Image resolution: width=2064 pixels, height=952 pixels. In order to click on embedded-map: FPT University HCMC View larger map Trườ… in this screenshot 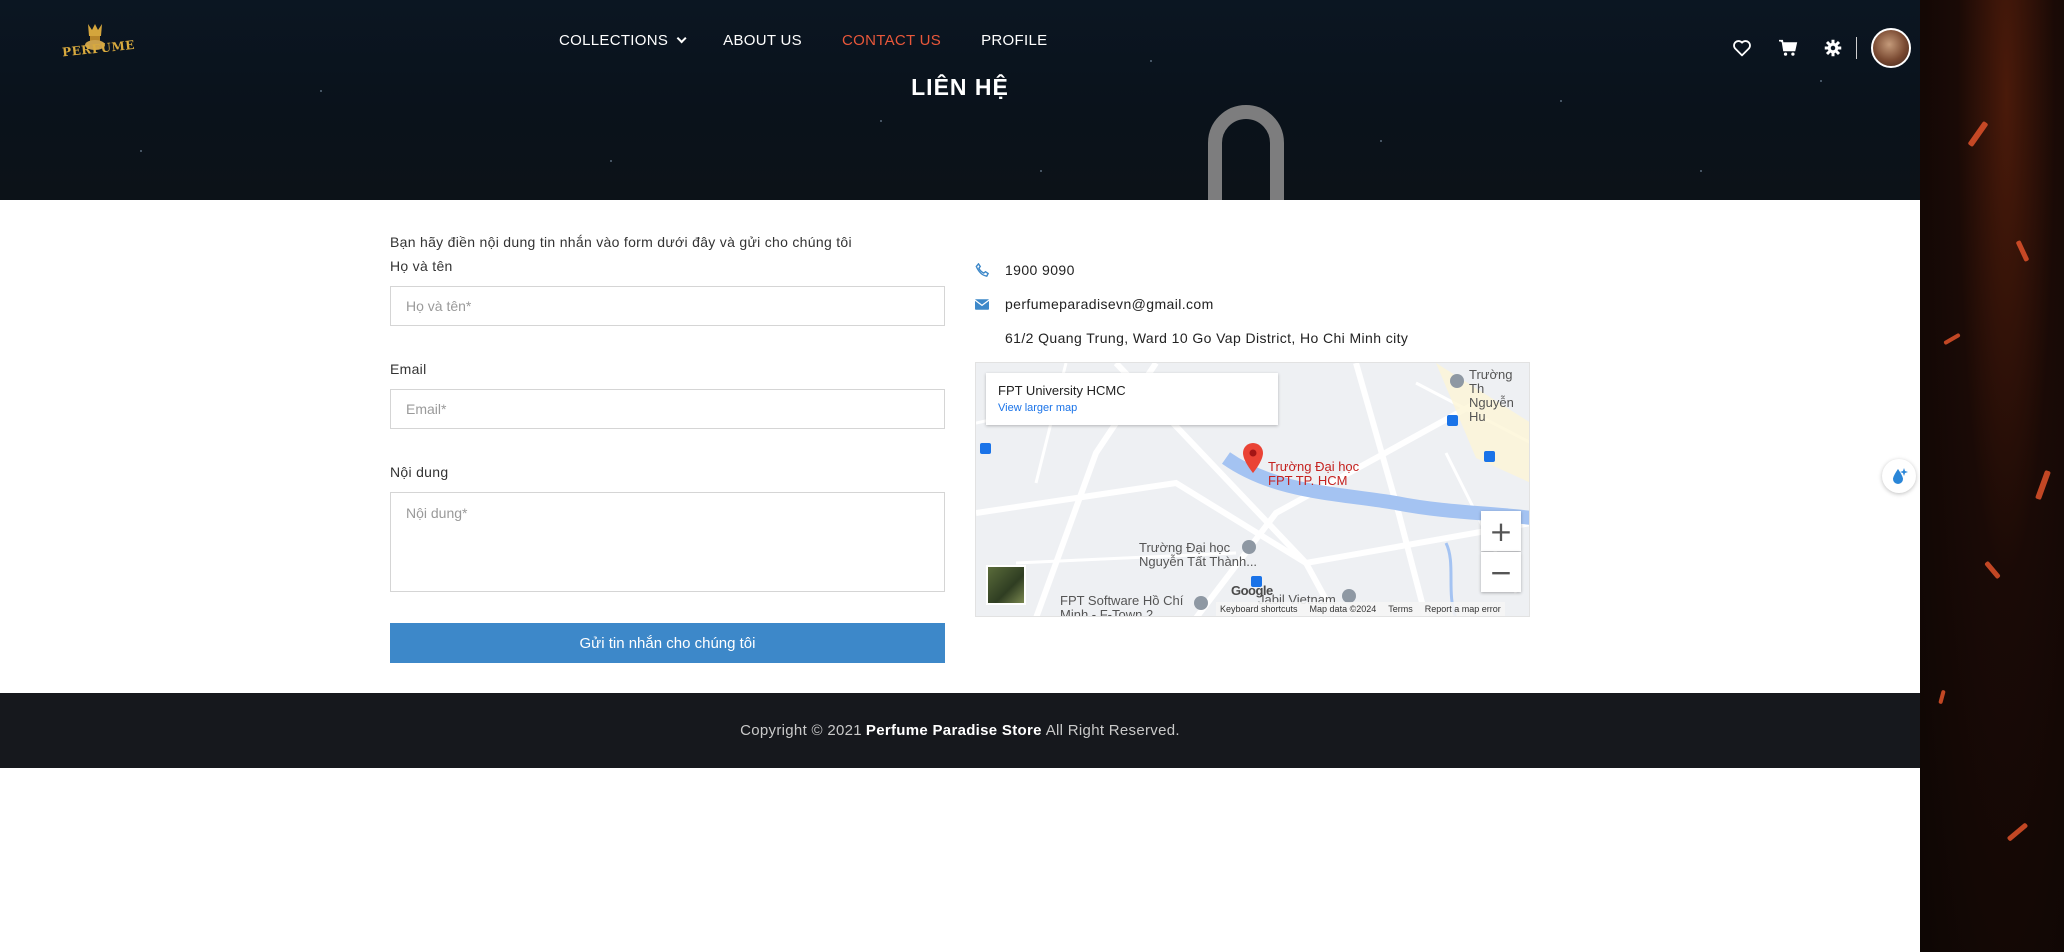, I will do `click(1252, 489)`.